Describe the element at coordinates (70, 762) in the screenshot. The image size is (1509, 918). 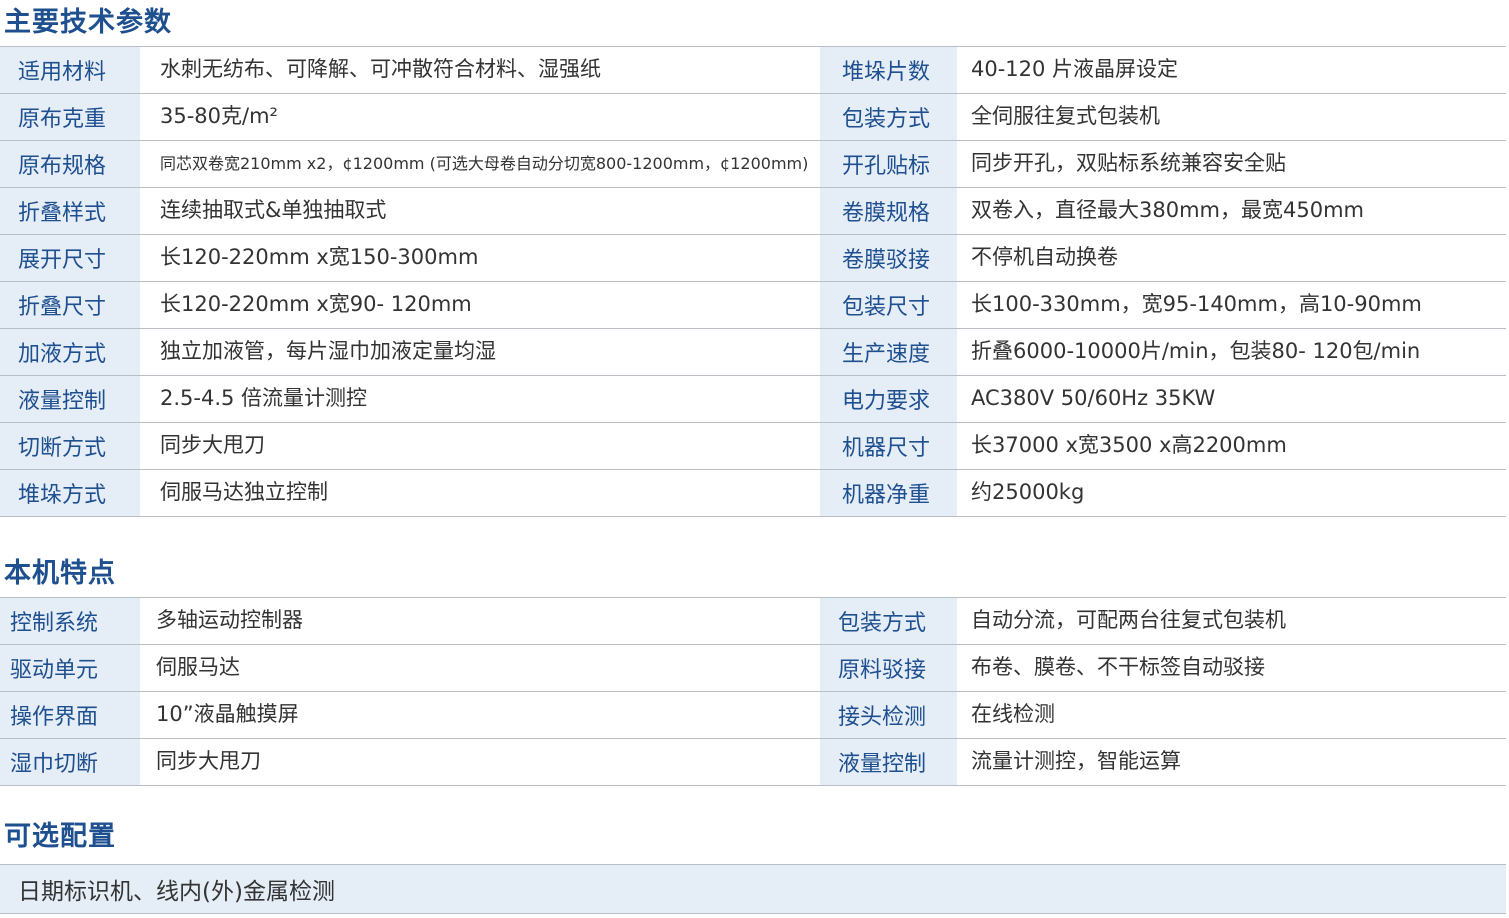
I see `row-label: 湿巾切断` at that location.